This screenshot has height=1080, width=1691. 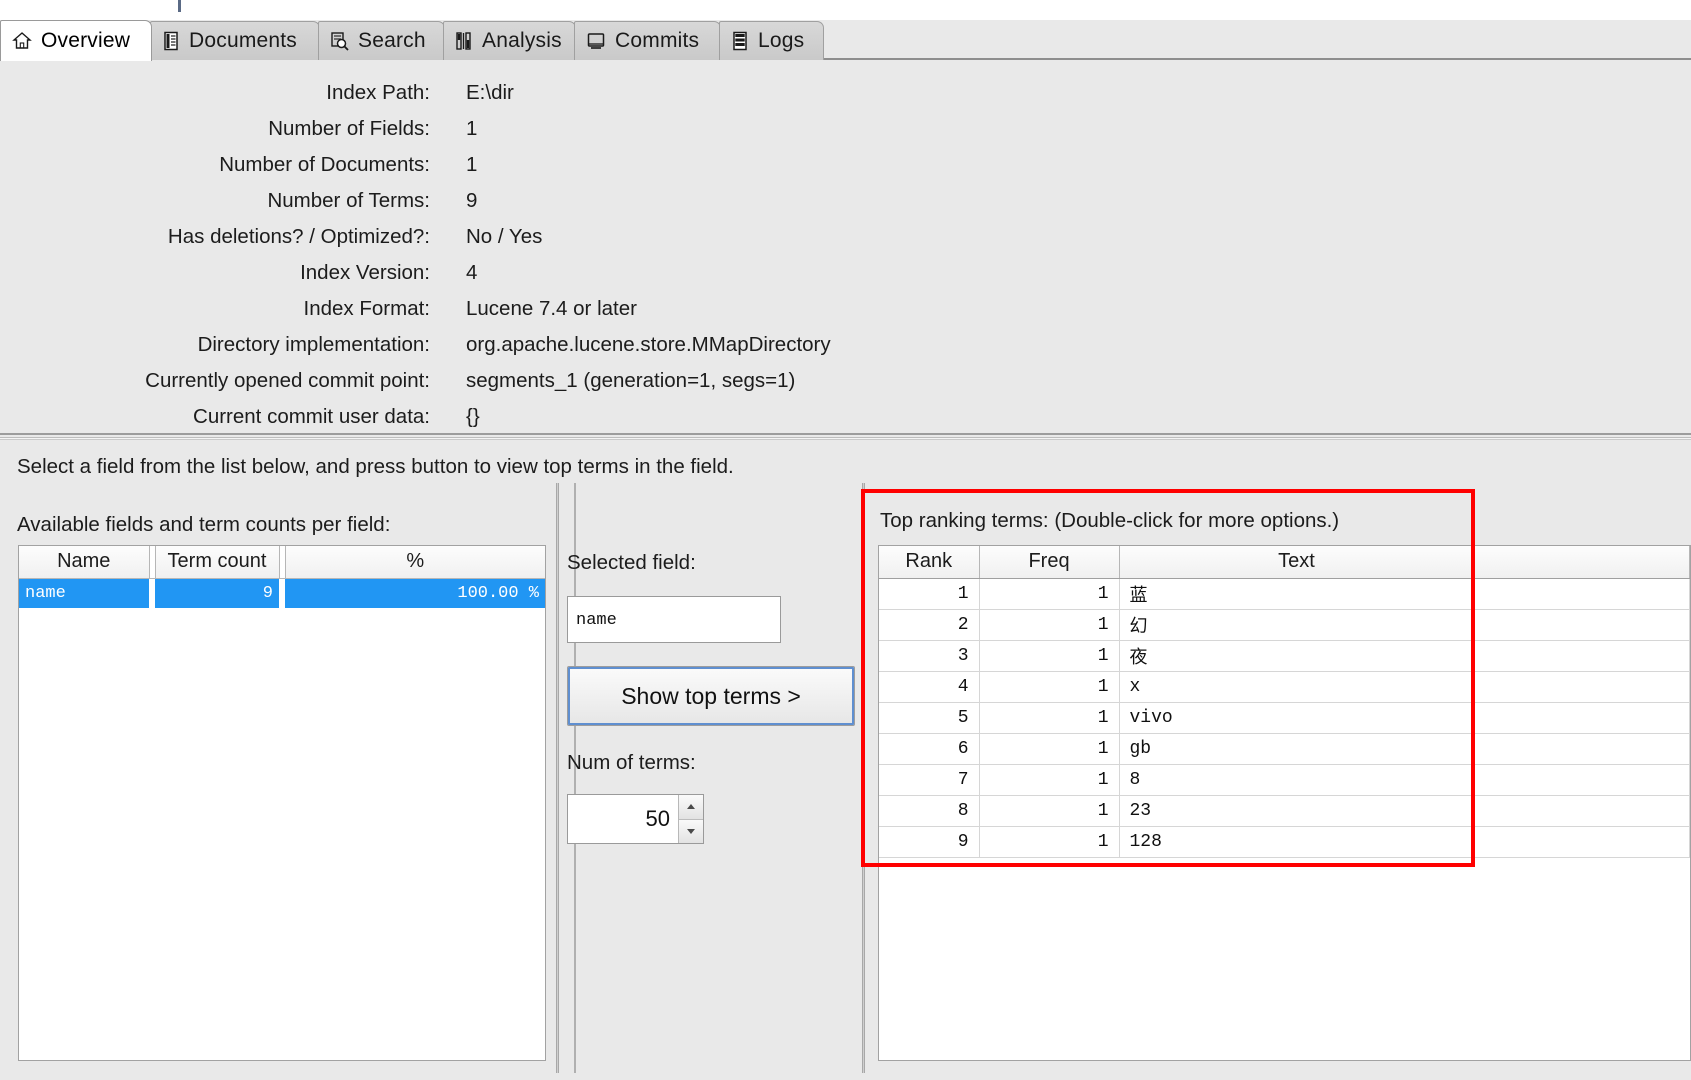 I want to click on term-row: 5 1 vivo, so click(x=1284, y=718).